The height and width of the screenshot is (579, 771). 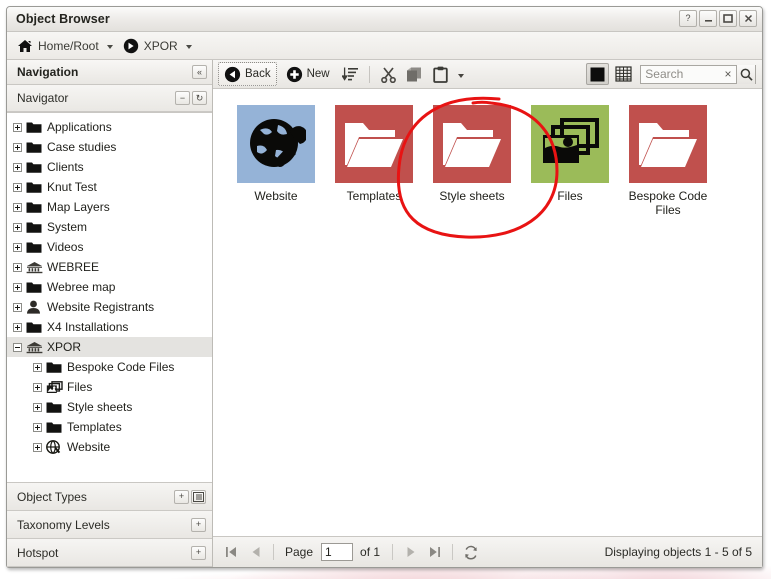 What do you see at coordinates (748, 18) in the screenshot?
I see `close-button` at bounding box center [748, 18].